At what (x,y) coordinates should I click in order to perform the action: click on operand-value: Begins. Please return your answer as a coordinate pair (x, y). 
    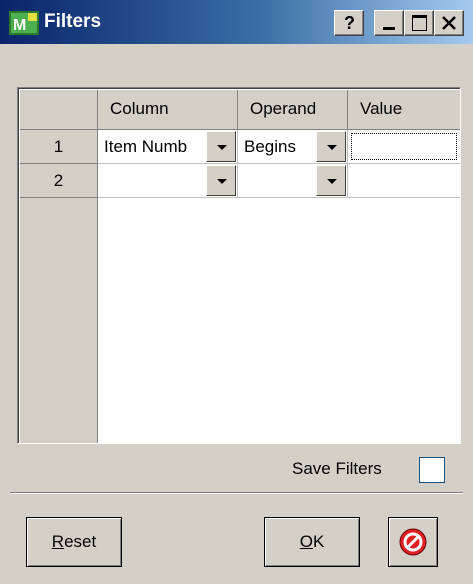
    Looking at the image, I should click on (270, 146).